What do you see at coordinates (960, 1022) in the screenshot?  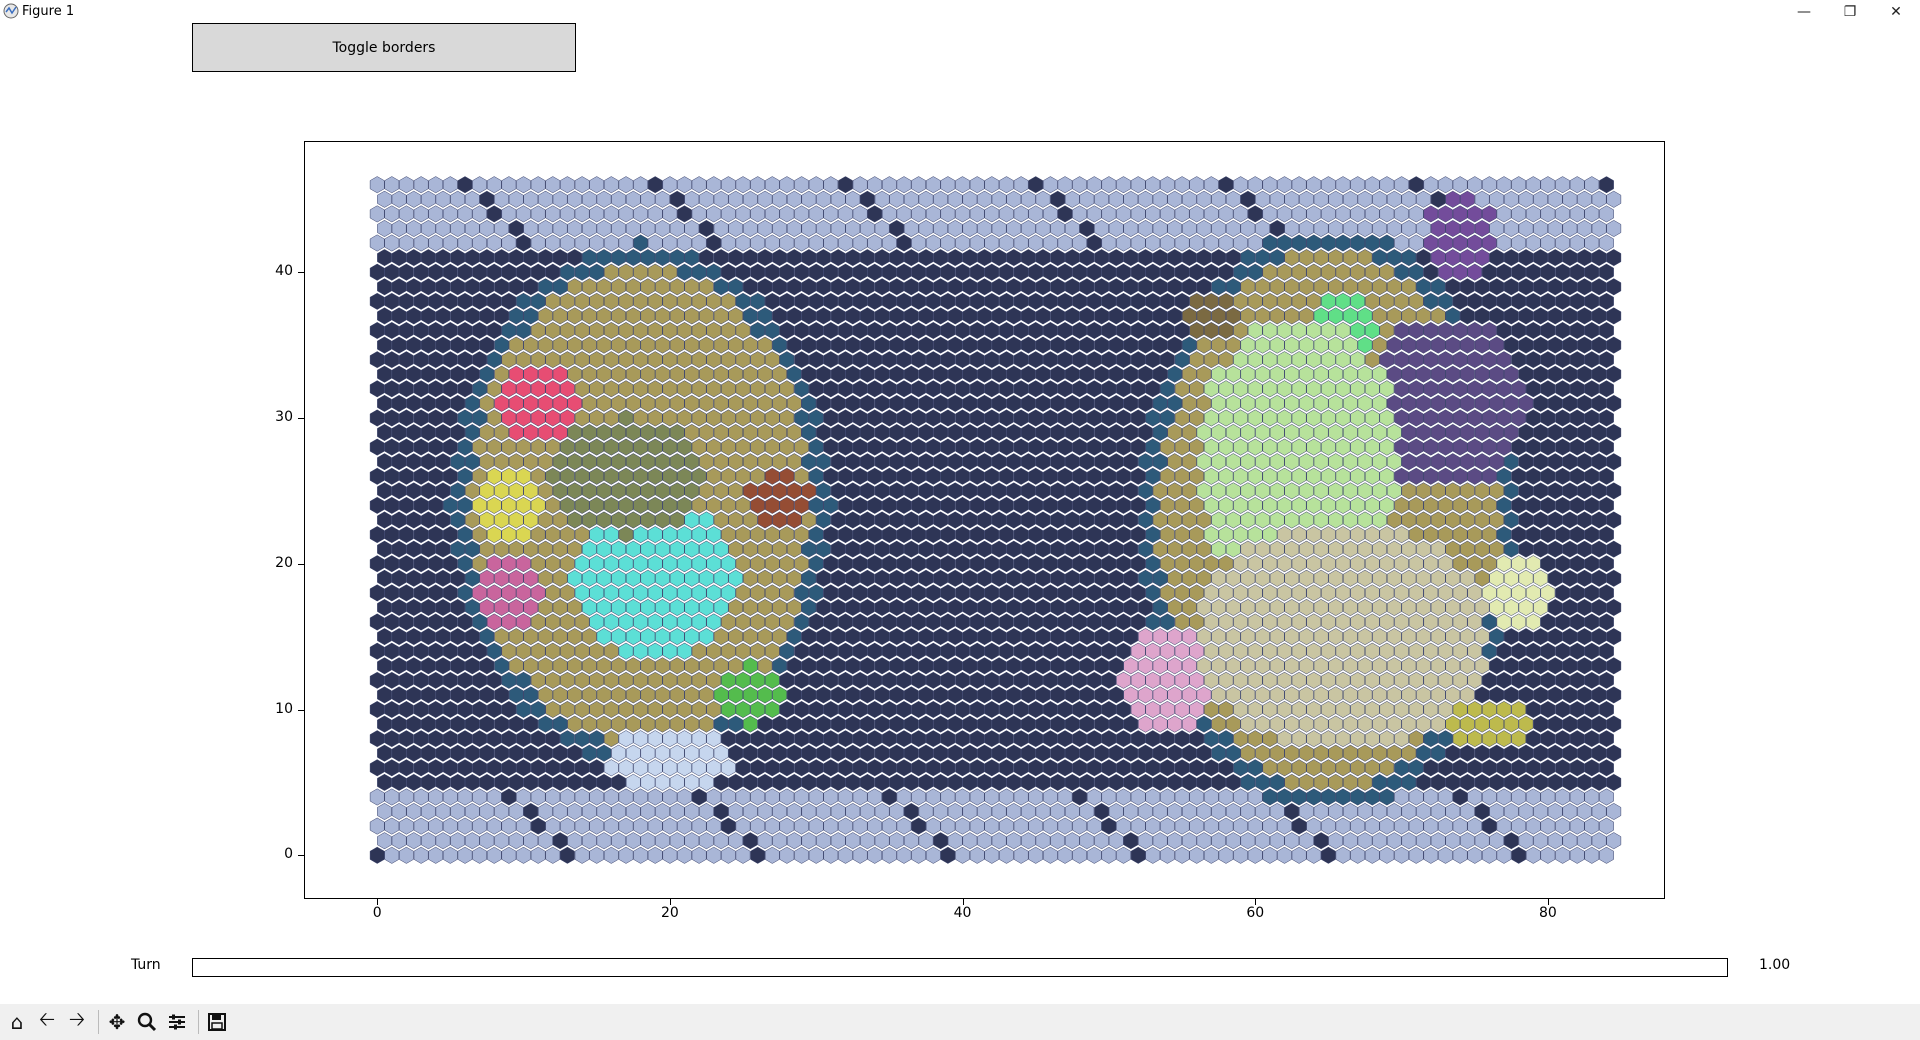 I see `navigation-toolbar: ⌂ 🡠 🡢 ✥` at bounding box center [960, 1022].